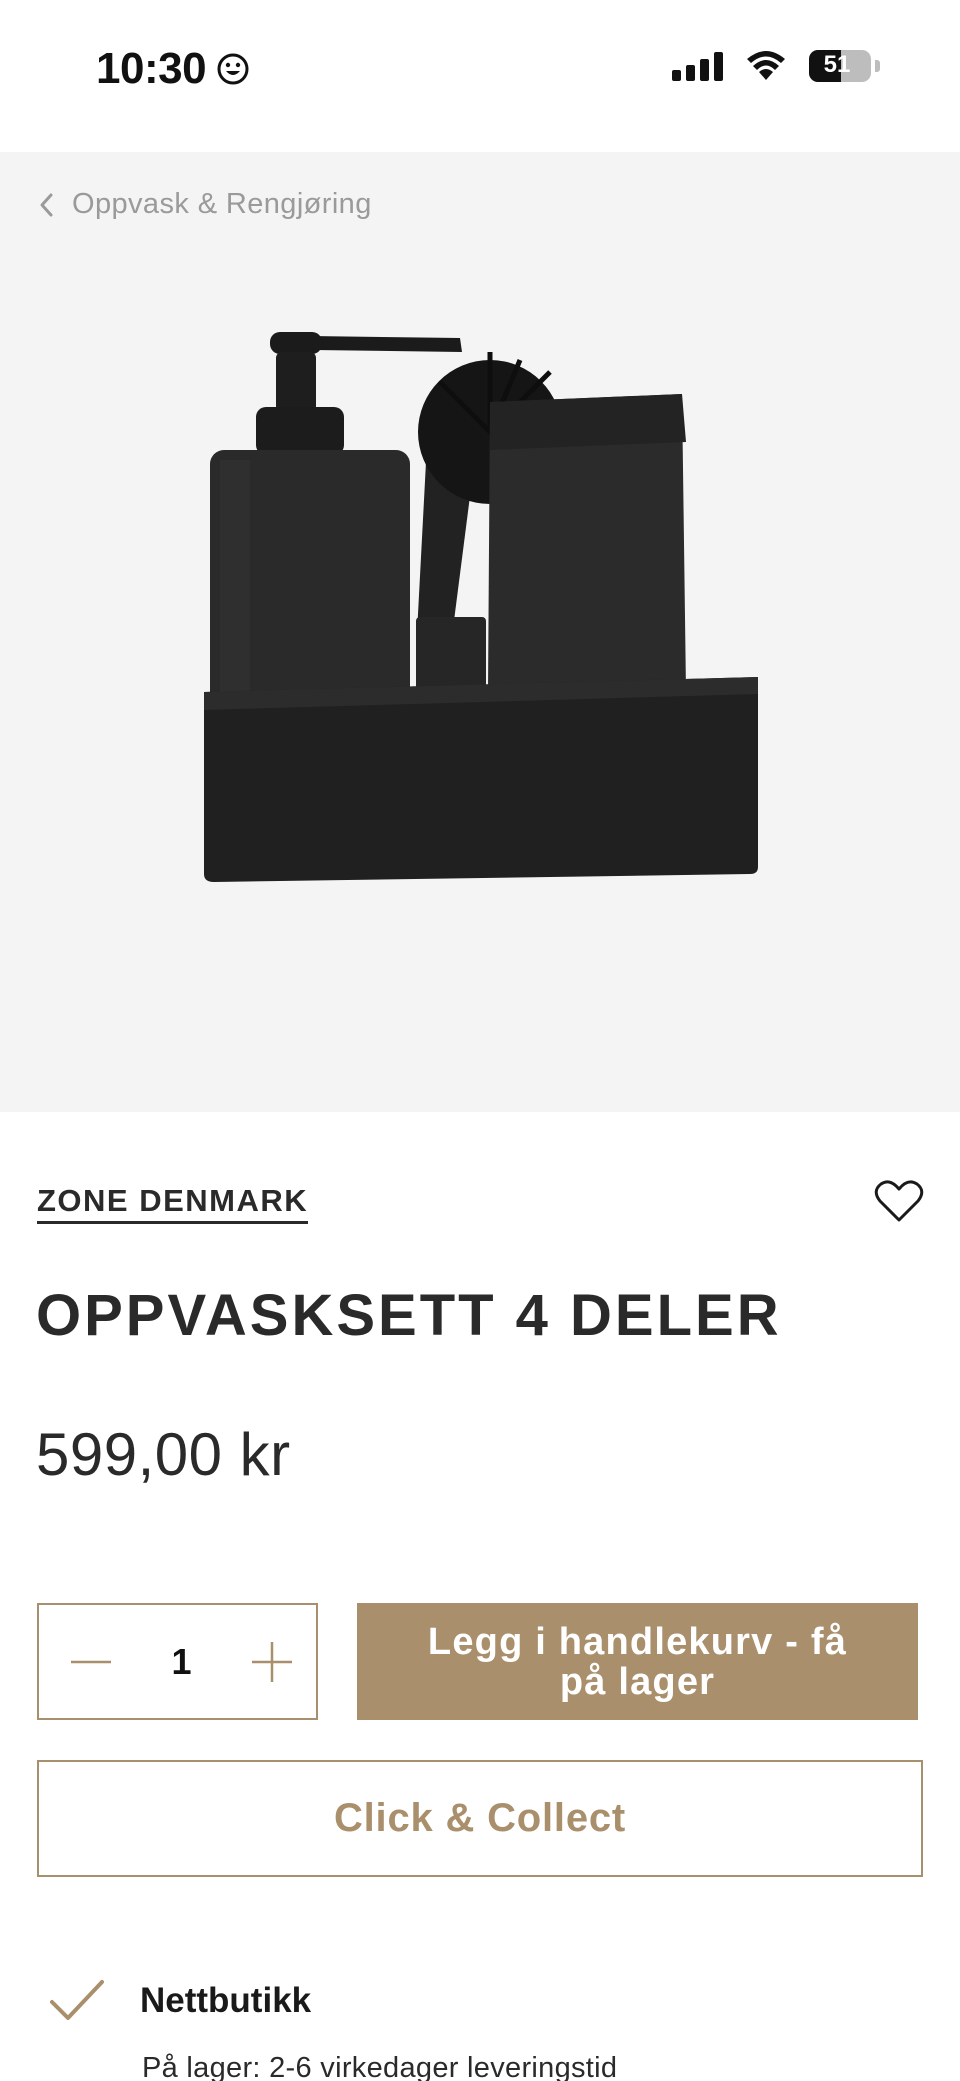 The image size is (960, 2081). Describe the element at coordinates (409, 1315) in the screenshot. I see `product-title: OPPVASKSETT 4 DELER` at that location.